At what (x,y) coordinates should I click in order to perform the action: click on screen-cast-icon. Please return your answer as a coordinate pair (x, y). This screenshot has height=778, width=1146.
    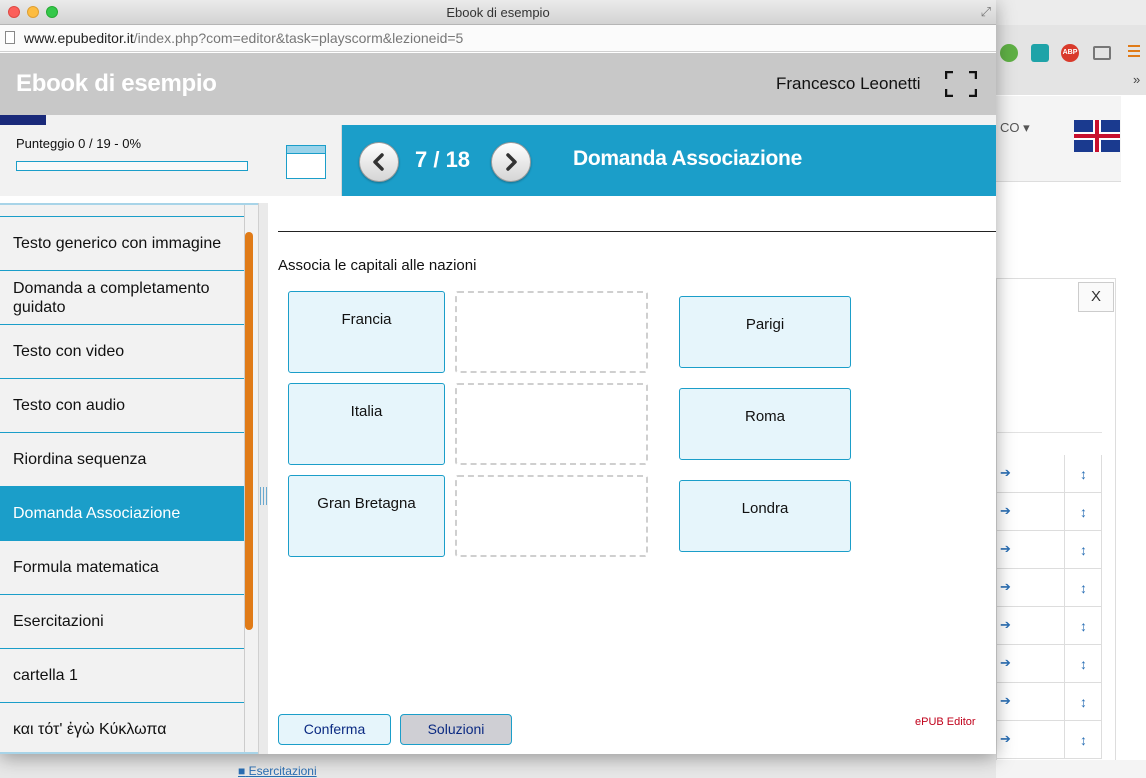
    Looking at the image, I should click on (1102, 53).